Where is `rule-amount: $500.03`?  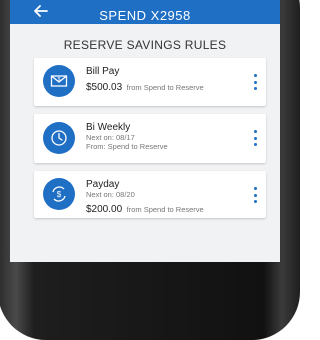 rule-amount: $500.03 is located at coordinates (104, 87).